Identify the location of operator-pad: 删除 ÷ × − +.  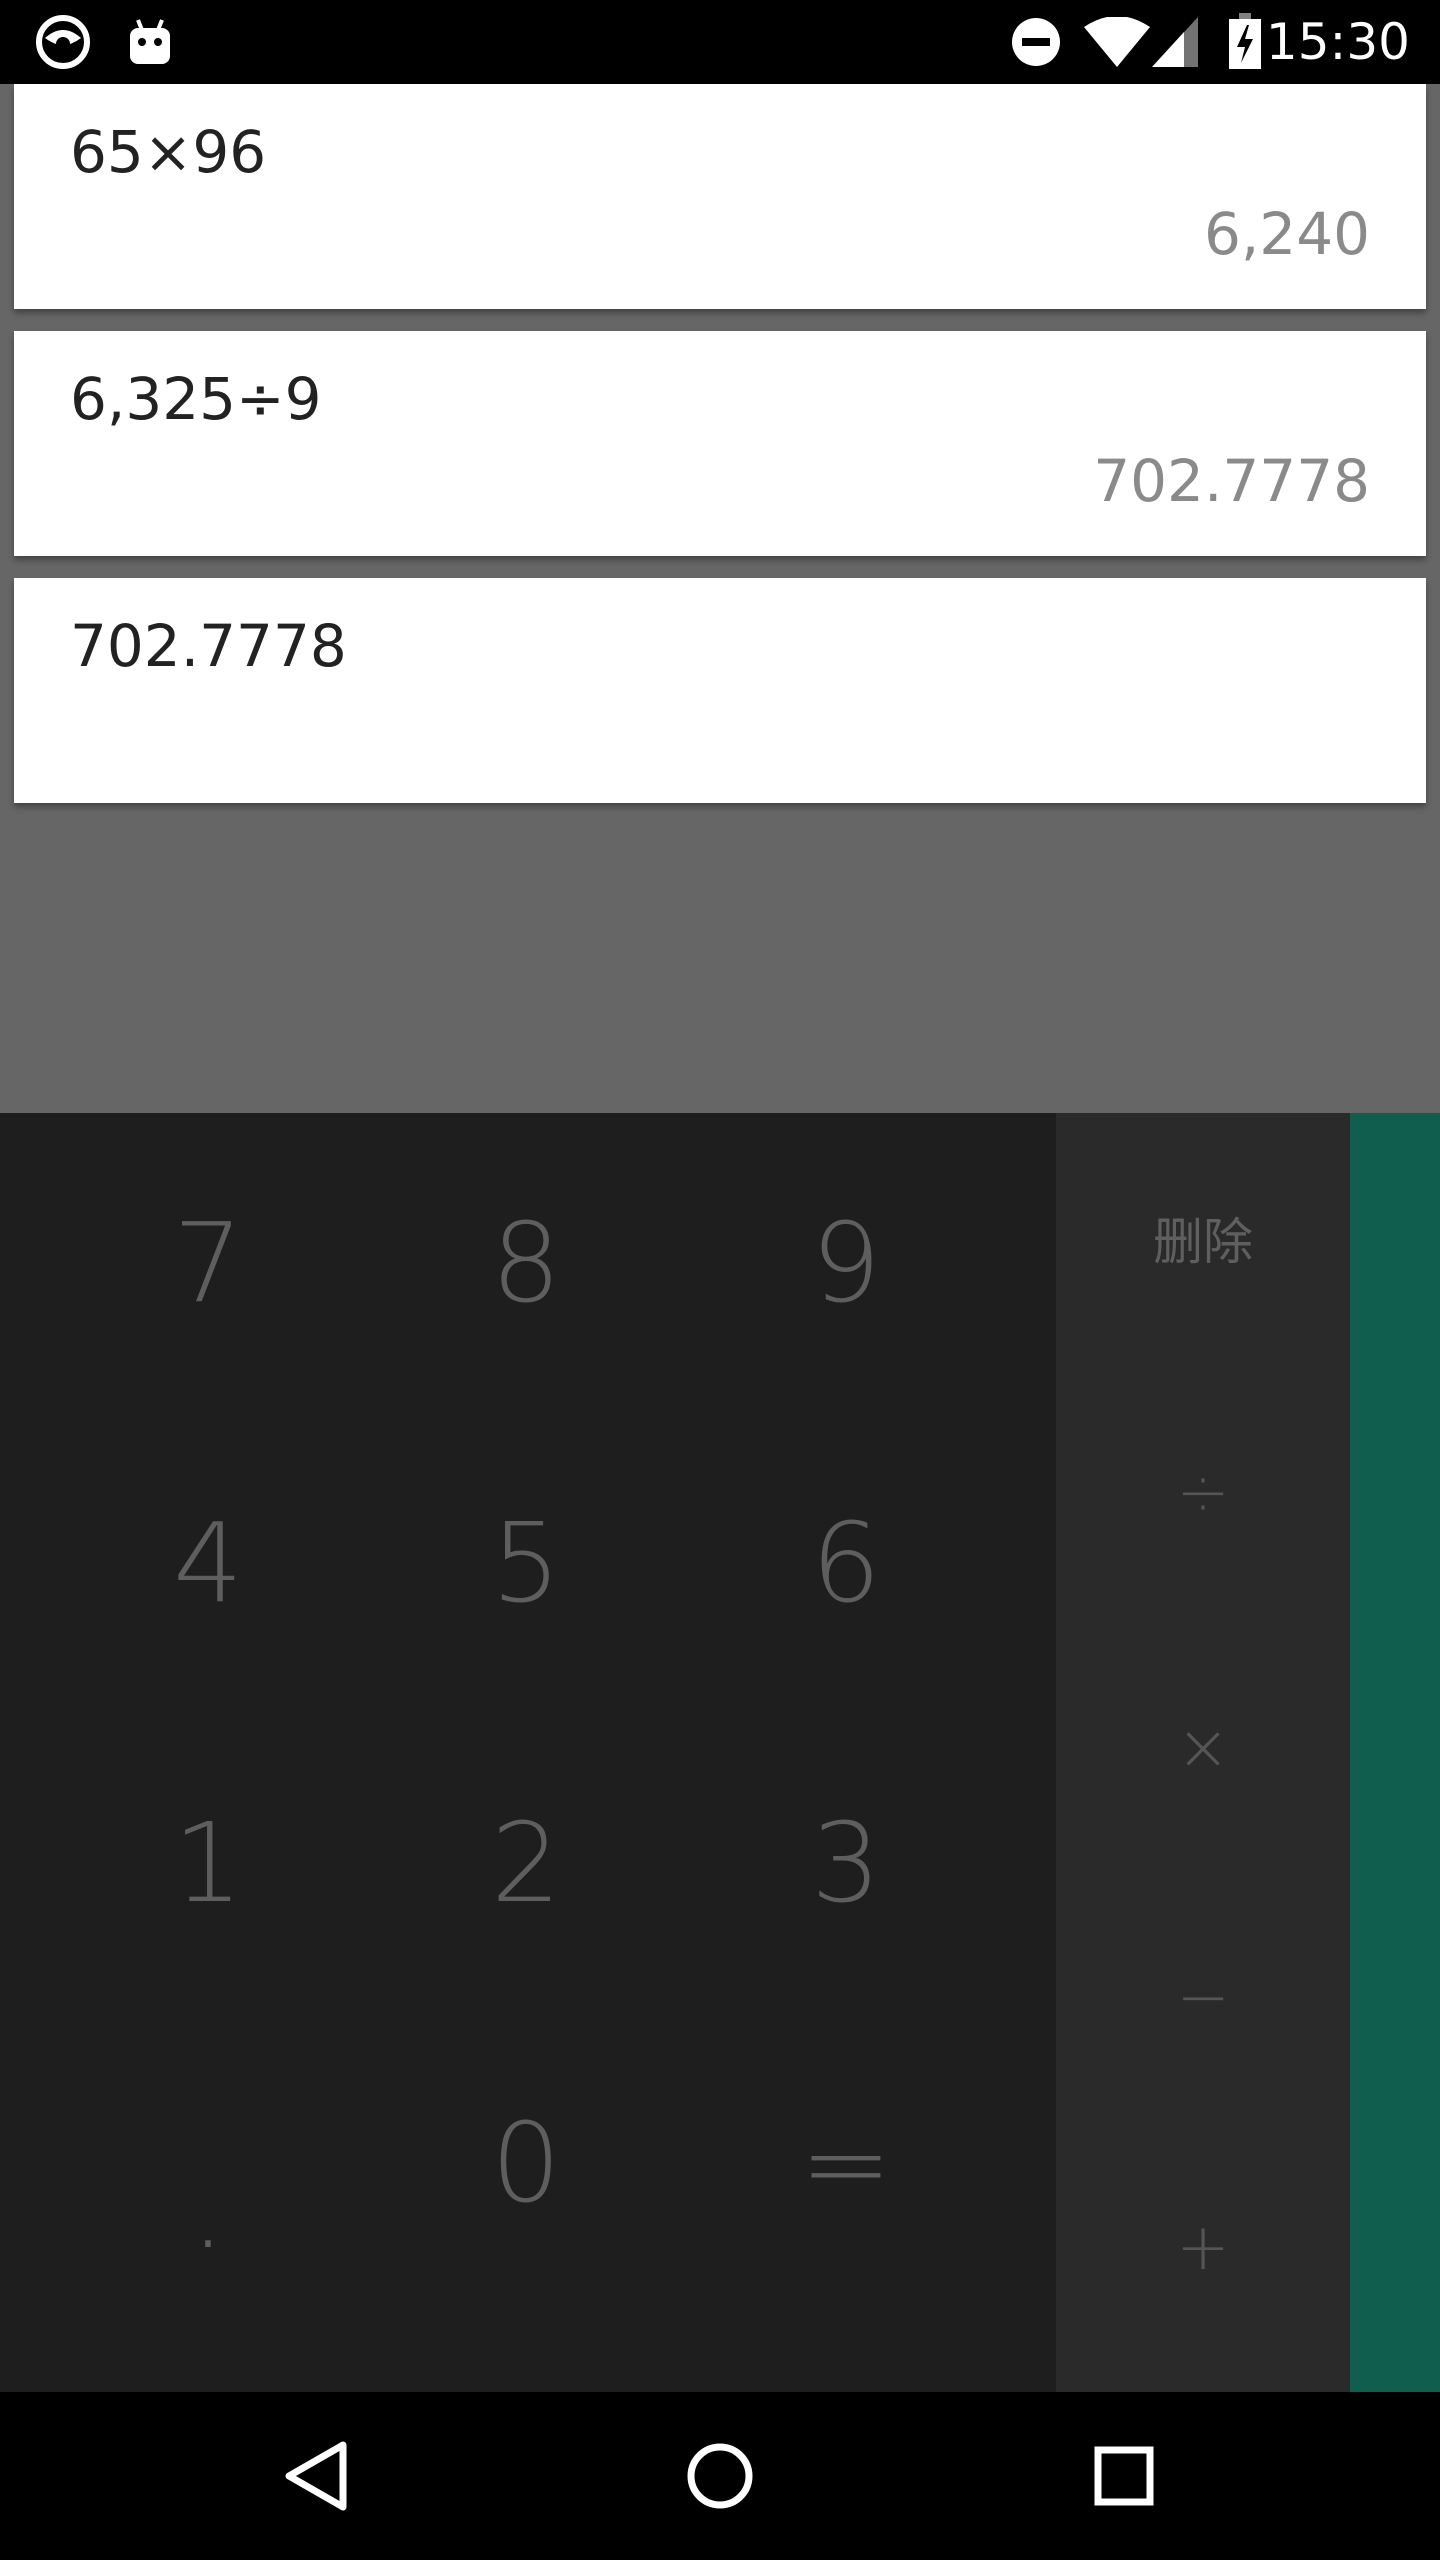
(1203, 1752).